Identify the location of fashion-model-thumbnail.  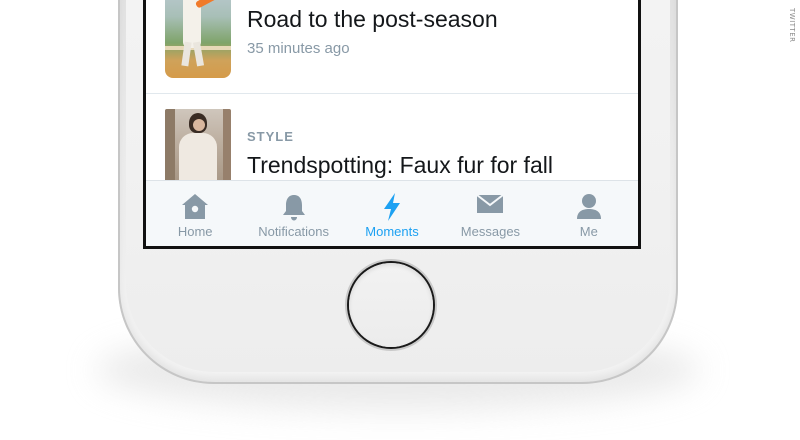
(198, 147).